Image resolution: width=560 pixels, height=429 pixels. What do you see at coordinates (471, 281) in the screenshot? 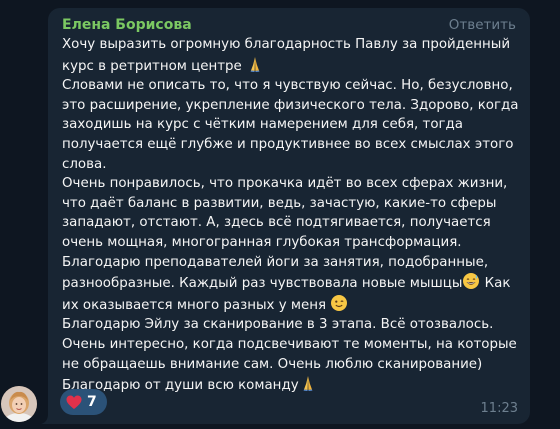
I see `grinning-sweat-icon` at bounding box center [471, 281].